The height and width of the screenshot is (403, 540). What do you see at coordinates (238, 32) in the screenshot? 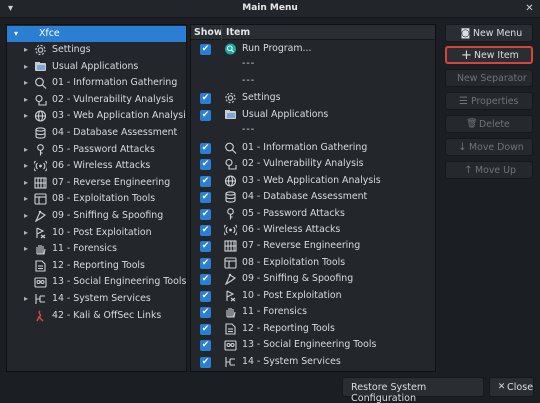
I see `column-header-item: Item` at bounding box center [238, 32].